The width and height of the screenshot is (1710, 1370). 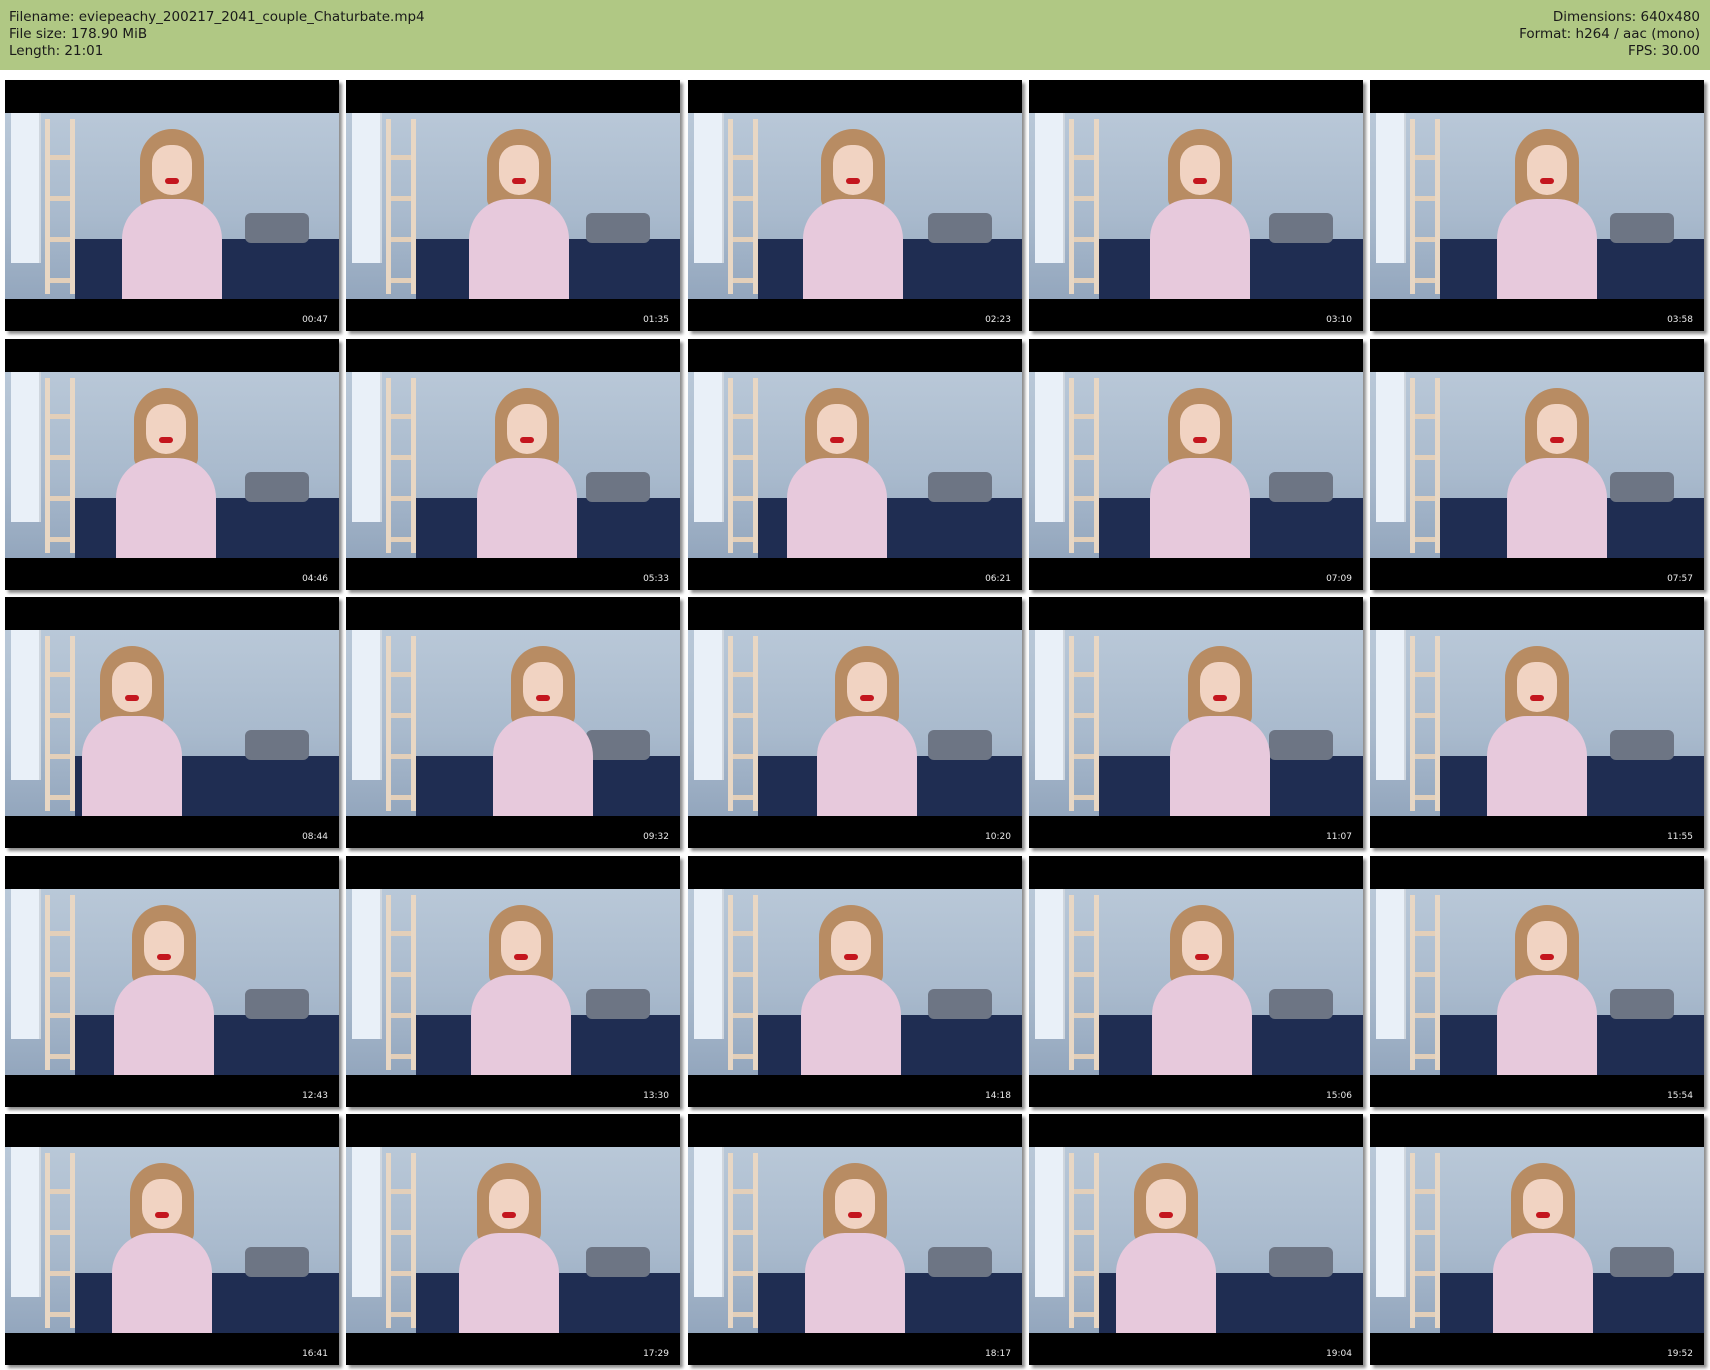 I want to click on video-thumbnail: 19:04, so click(x=1196, y=1239).